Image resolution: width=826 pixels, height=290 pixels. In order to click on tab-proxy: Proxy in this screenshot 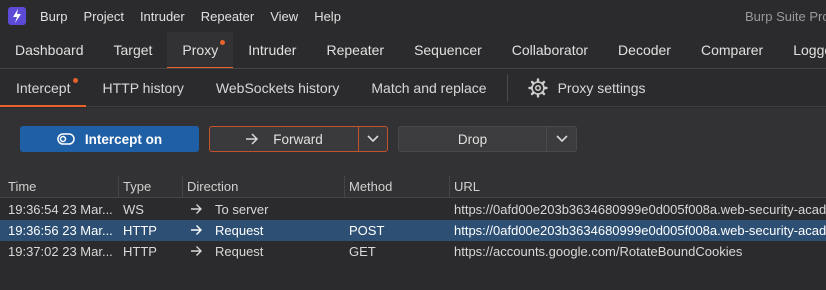, I will do `click(200, 50)`.